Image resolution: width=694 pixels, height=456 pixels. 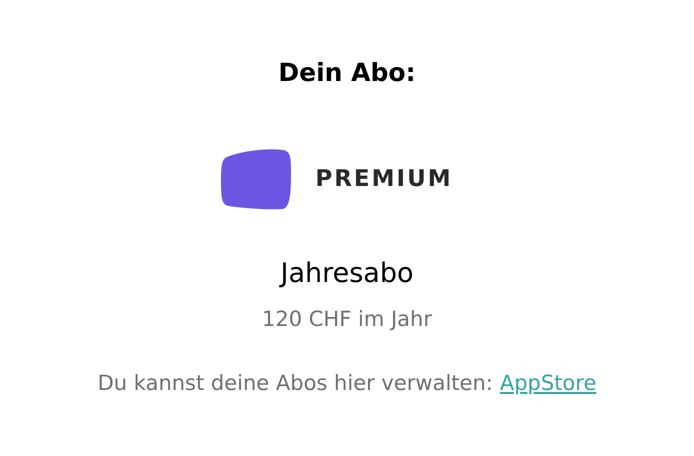 What do you see at coordinates (548, 383) in the screenshot?
I see `appstore-link: AppStore` at bounding box center [548, 383].